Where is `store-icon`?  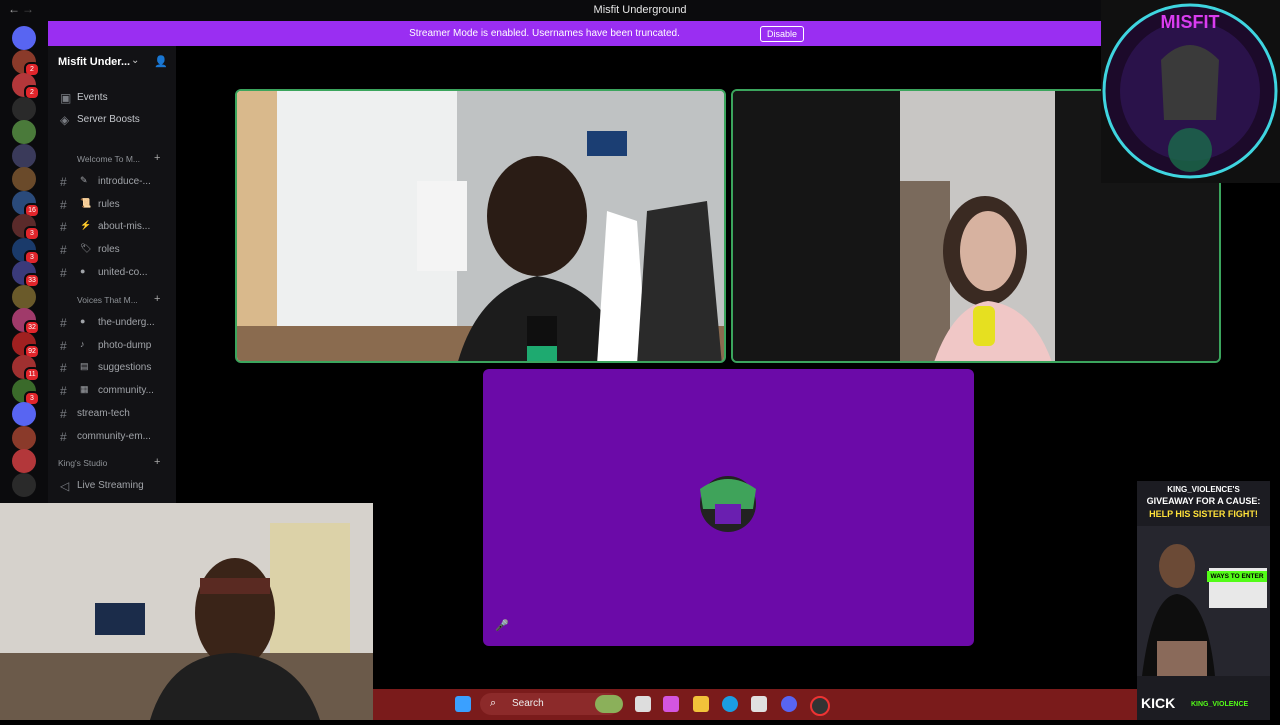
store-icon is located at coordinates (759, 704).